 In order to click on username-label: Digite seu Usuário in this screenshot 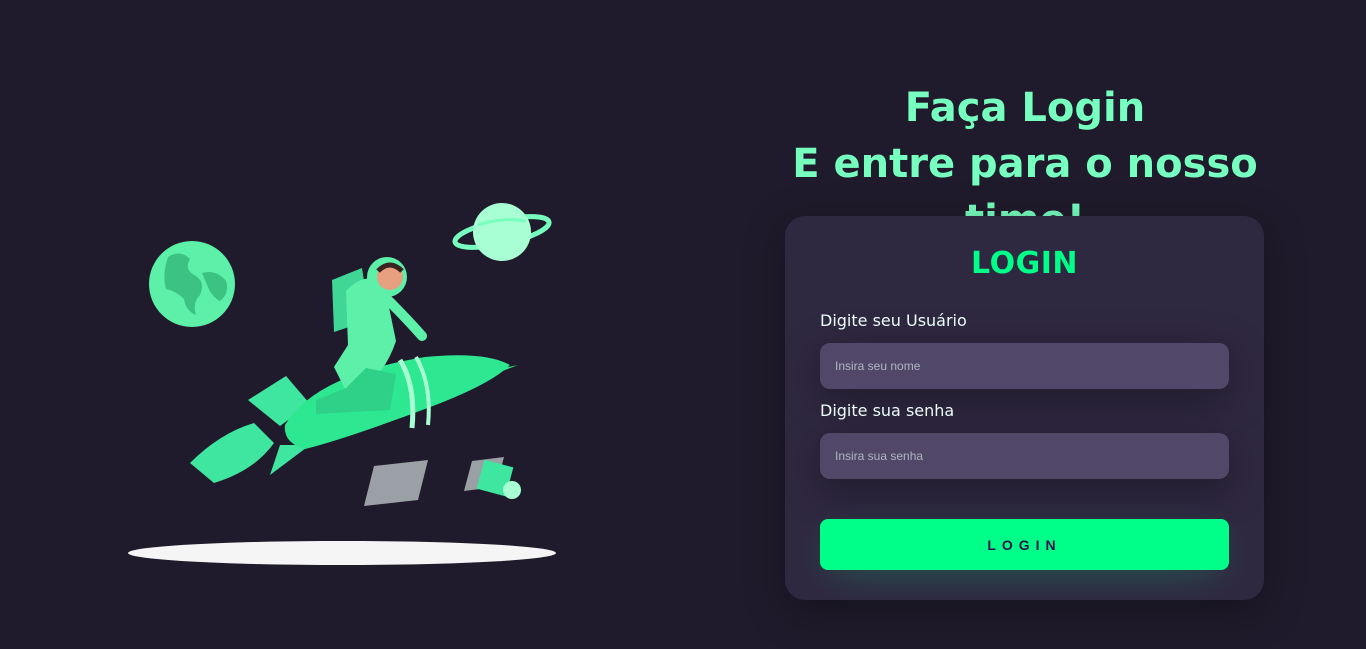, I will do `click(893, 320)`.